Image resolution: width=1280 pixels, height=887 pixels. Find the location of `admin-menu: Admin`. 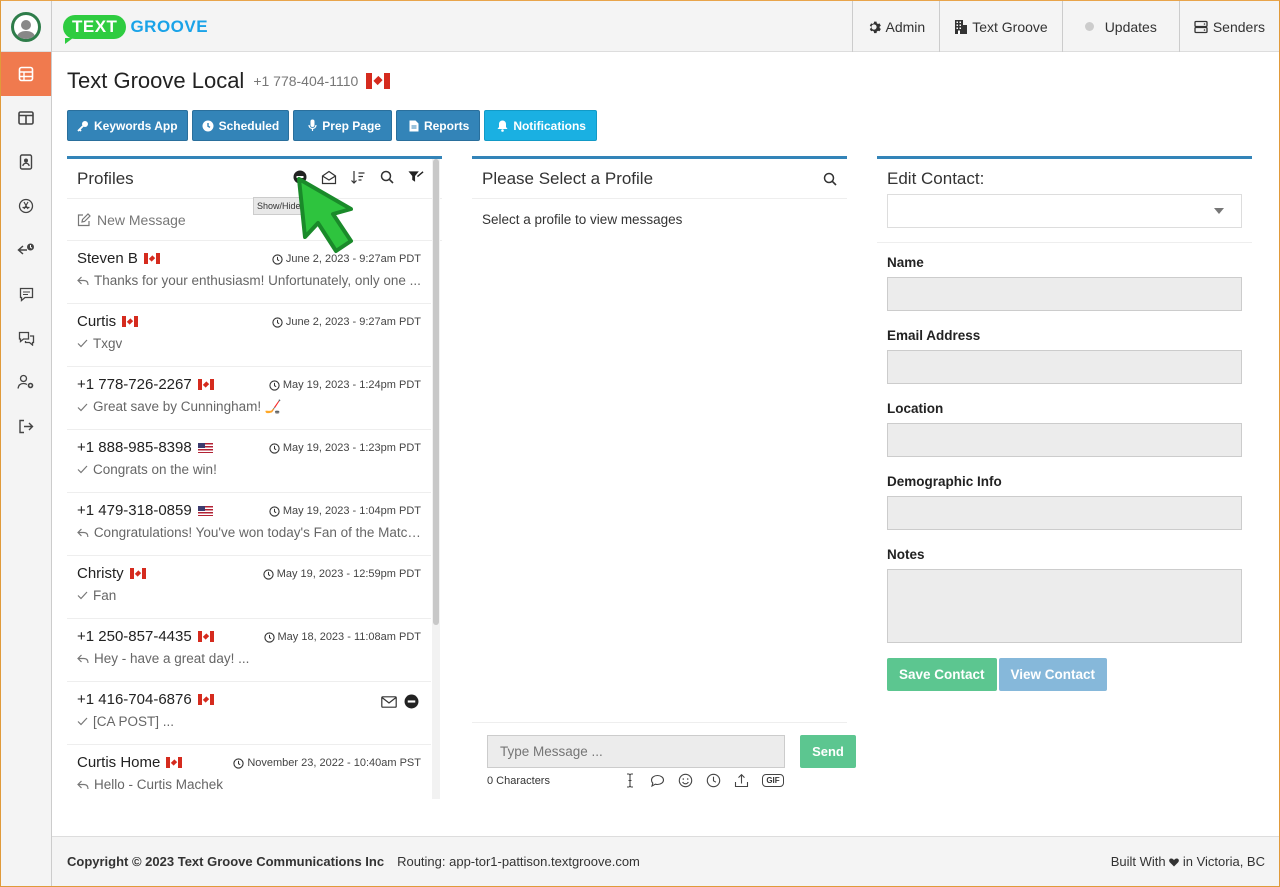

admin-menu: Admin is located at coordinates (895, 26).